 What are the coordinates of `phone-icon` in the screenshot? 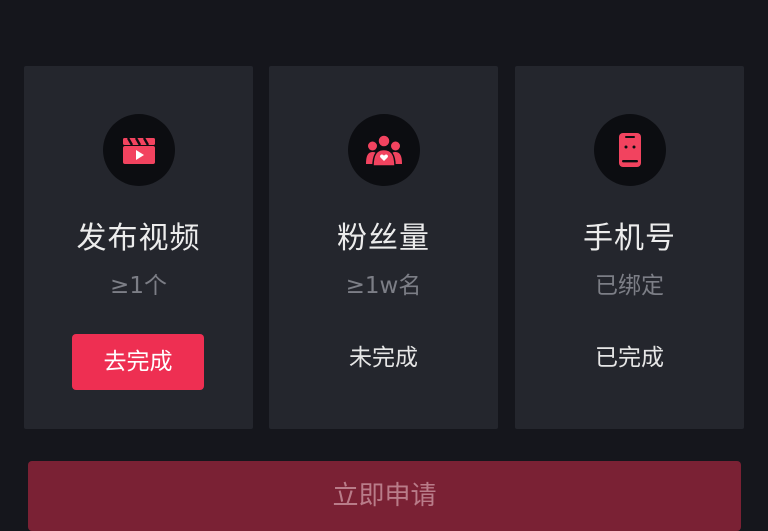 It's located at (629, 150).